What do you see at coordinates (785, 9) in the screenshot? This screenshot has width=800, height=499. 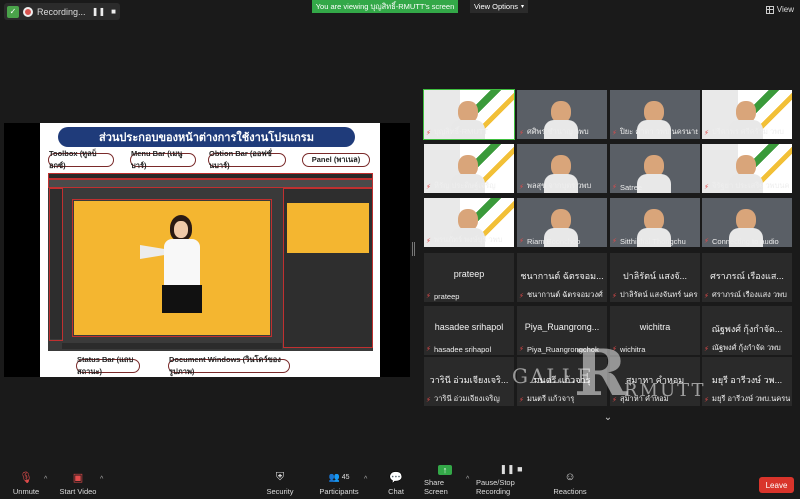 I see `view-label: View` at bounding box center [785, 9].